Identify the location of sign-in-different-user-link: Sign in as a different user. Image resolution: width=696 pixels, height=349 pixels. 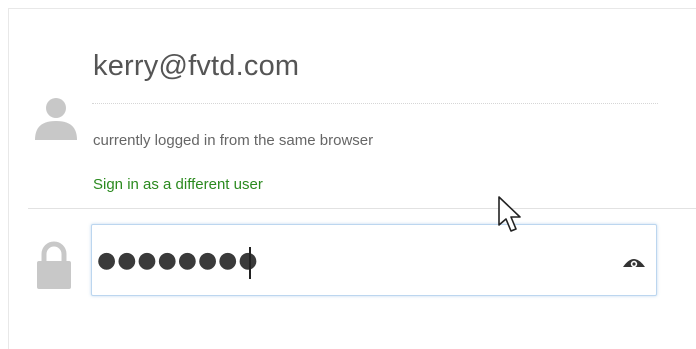
(178, 184).